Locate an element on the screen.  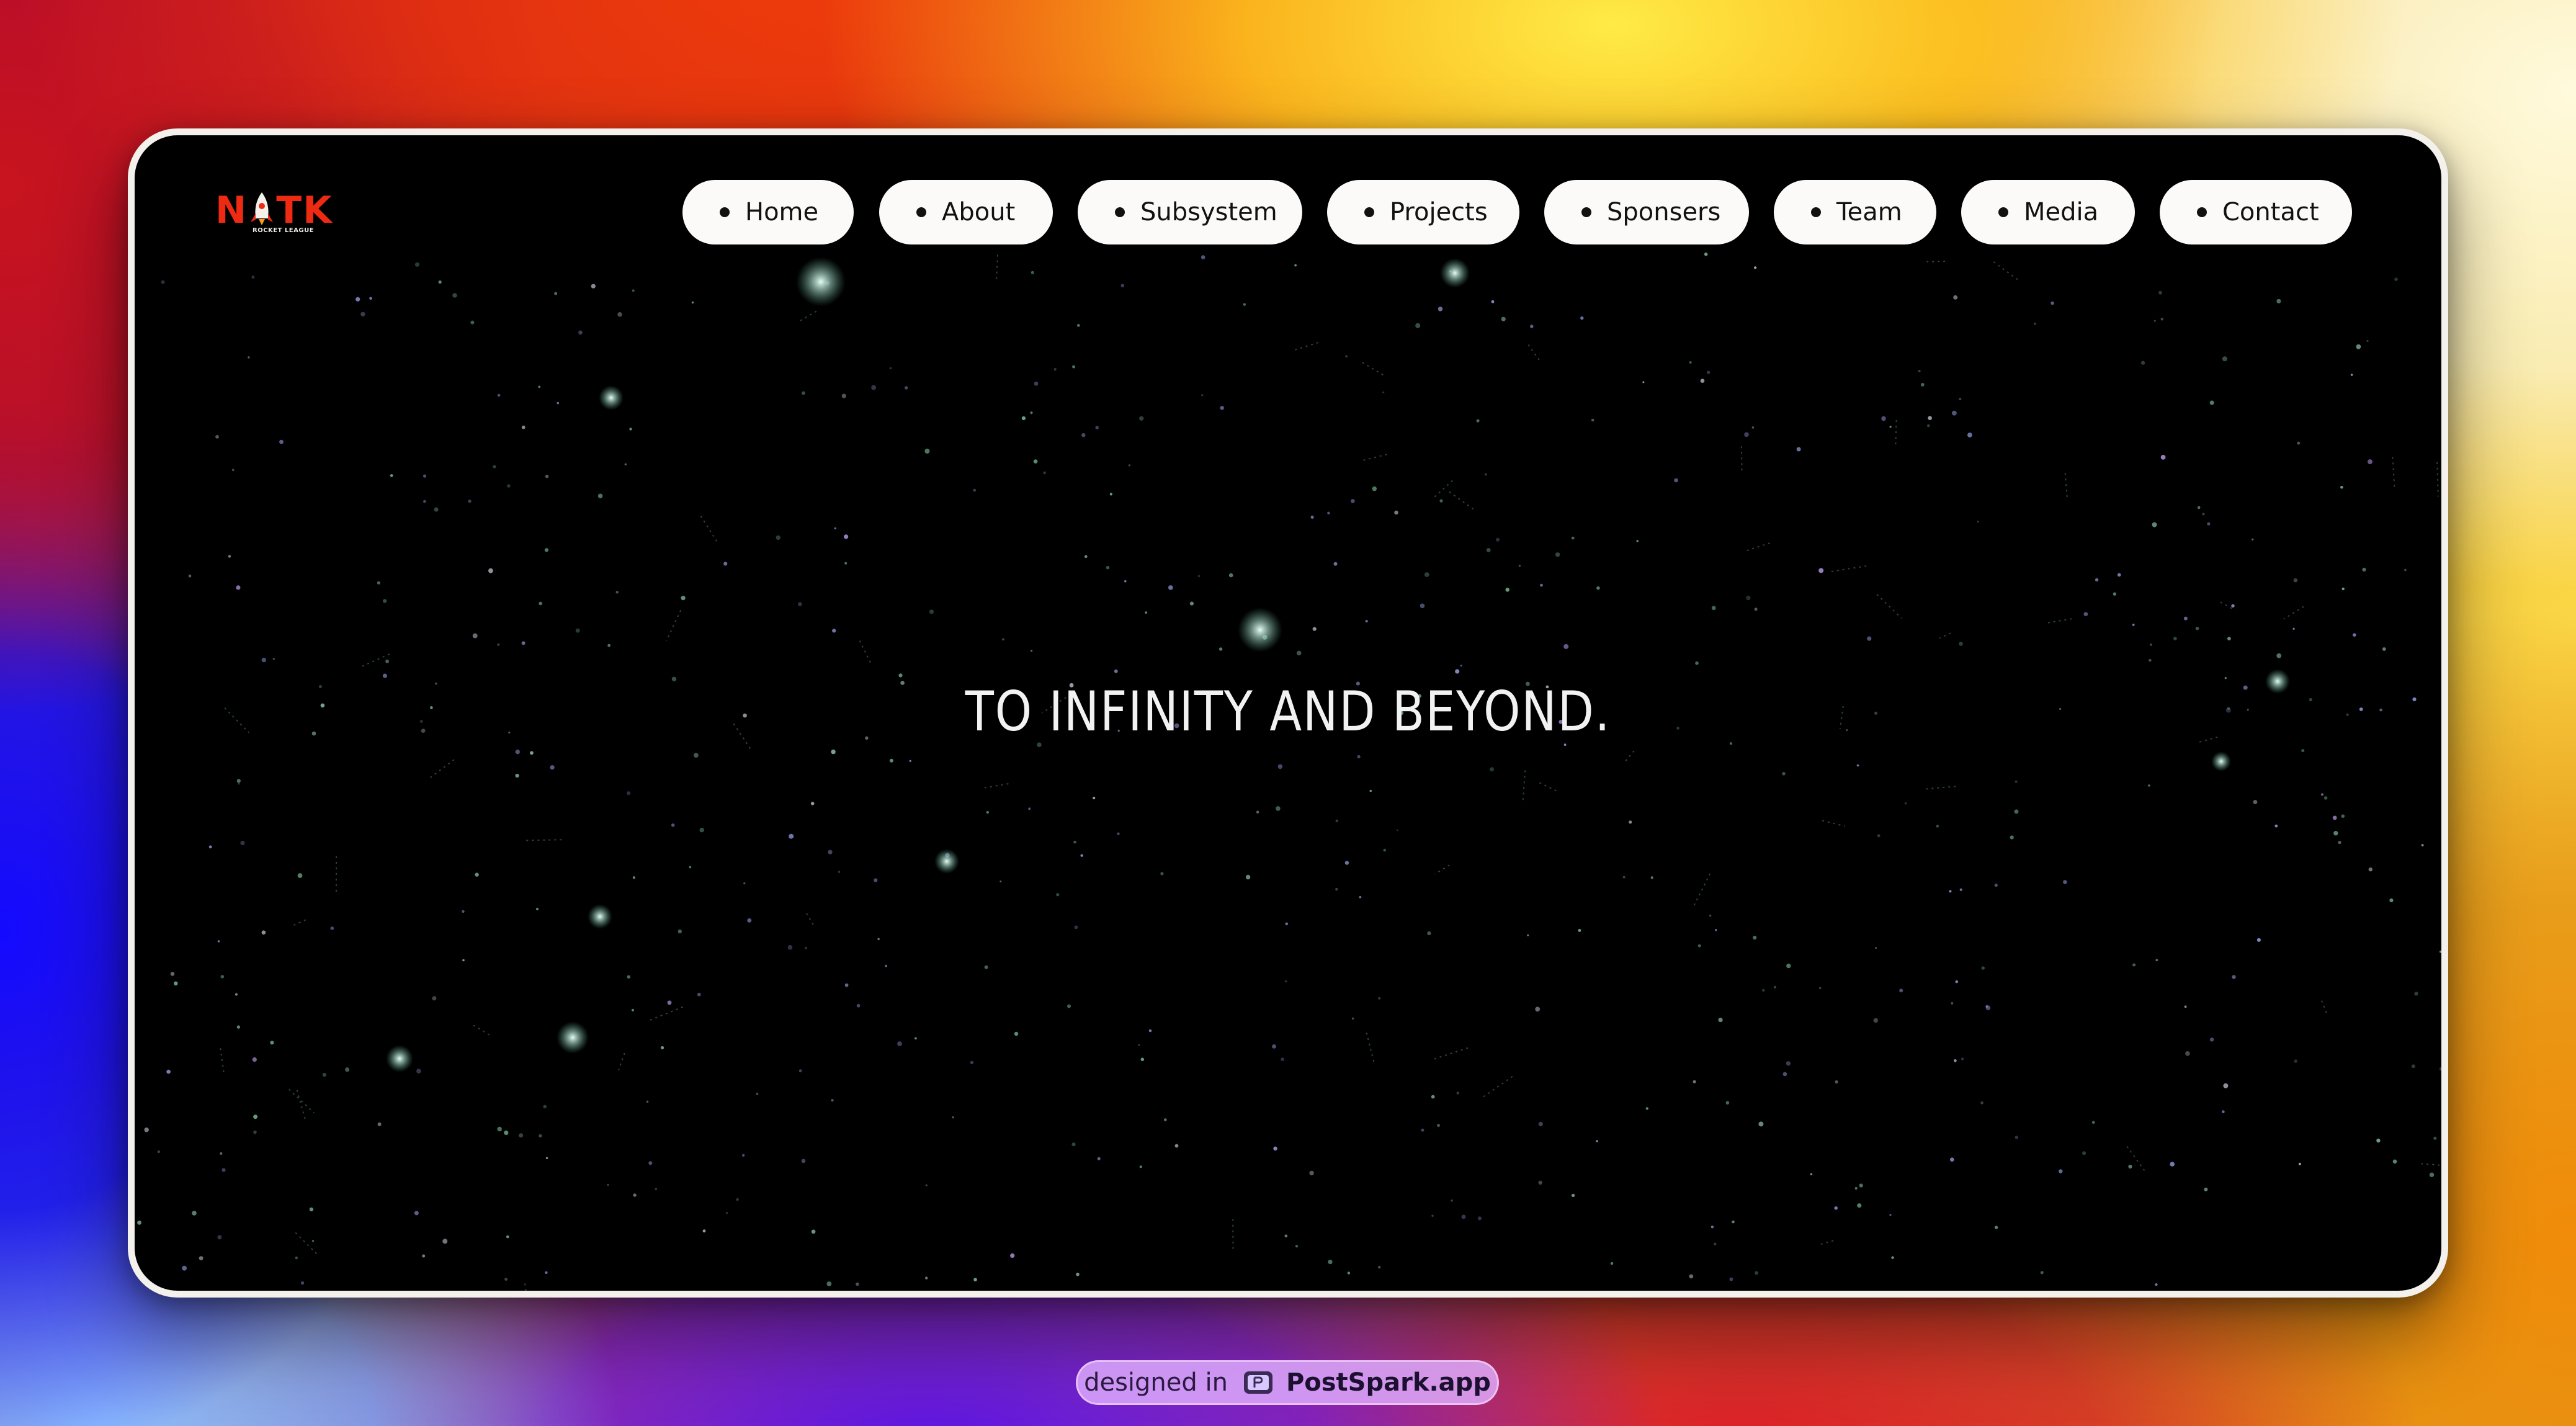
nav-about: About is located at coordinates (966, 212).